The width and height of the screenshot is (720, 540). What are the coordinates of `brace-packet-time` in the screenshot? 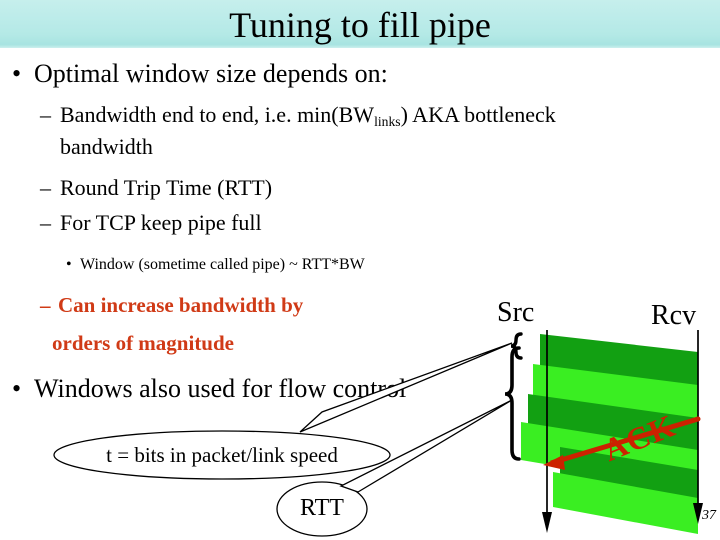 It's located at (516, 346).